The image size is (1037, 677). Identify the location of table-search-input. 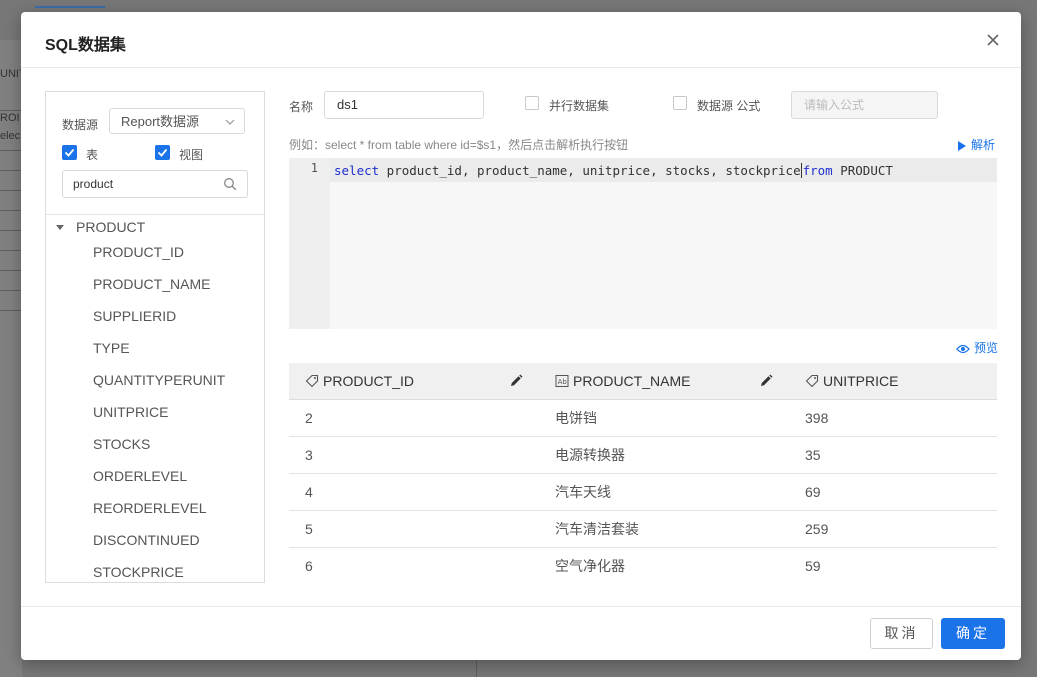
(148, 184).